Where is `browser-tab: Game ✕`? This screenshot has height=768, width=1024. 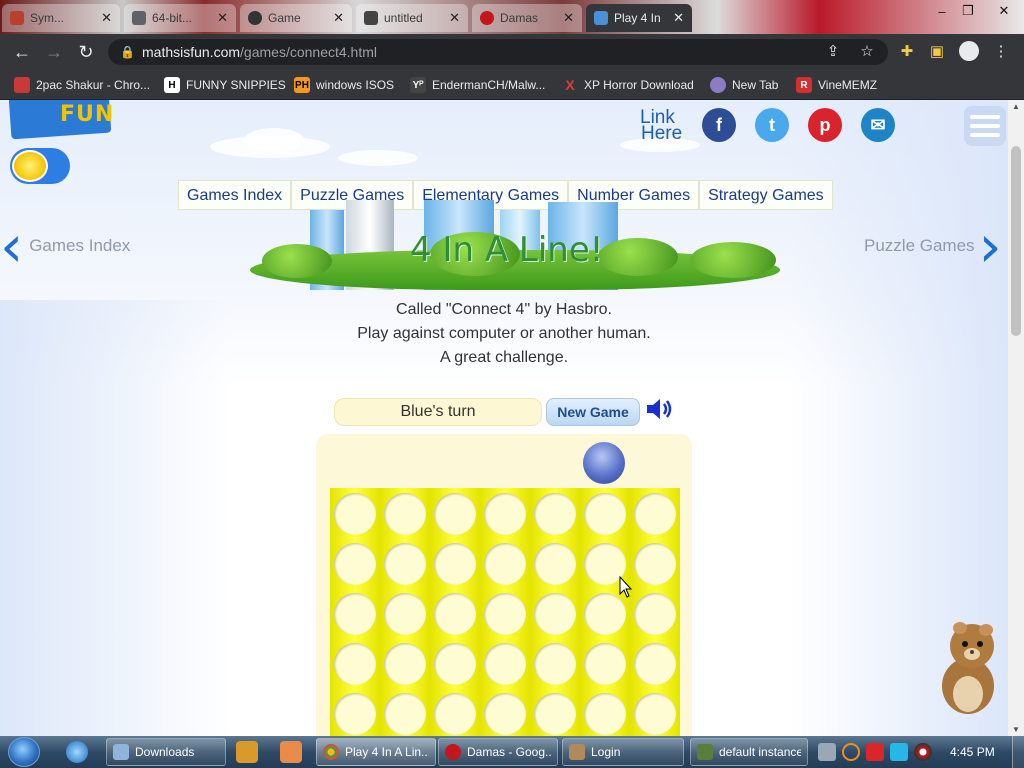
browser-tab: Game ✕ is located at coordinates (296, 18).